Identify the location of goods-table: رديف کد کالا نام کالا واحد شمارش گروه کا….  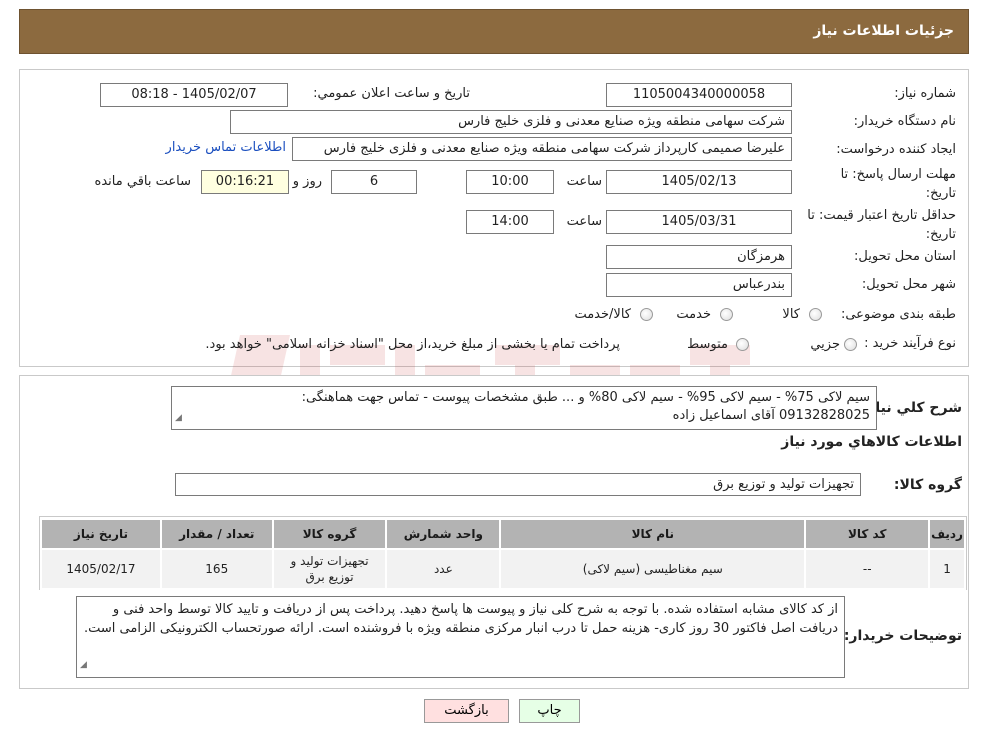
(503, 554).